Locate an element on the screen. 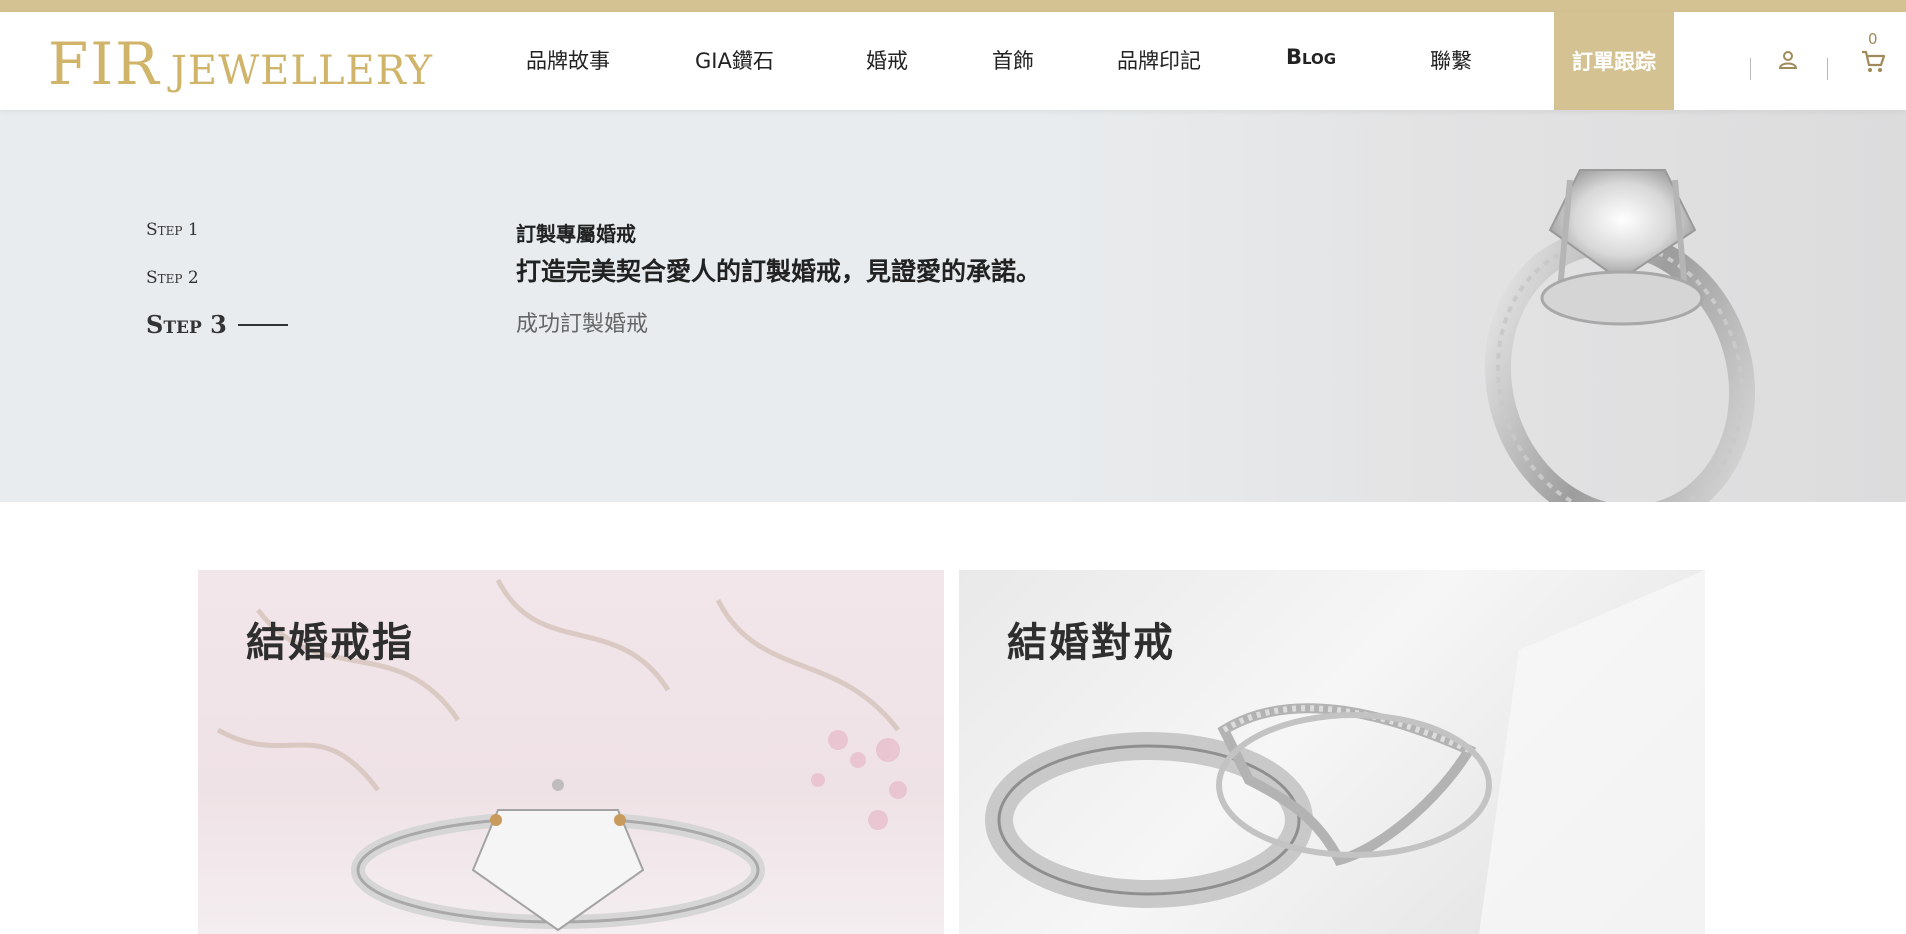 This screenshot has width=1906, height=934. brand-logo: FIR JEWELLERY is located at coordinates (240, 64).